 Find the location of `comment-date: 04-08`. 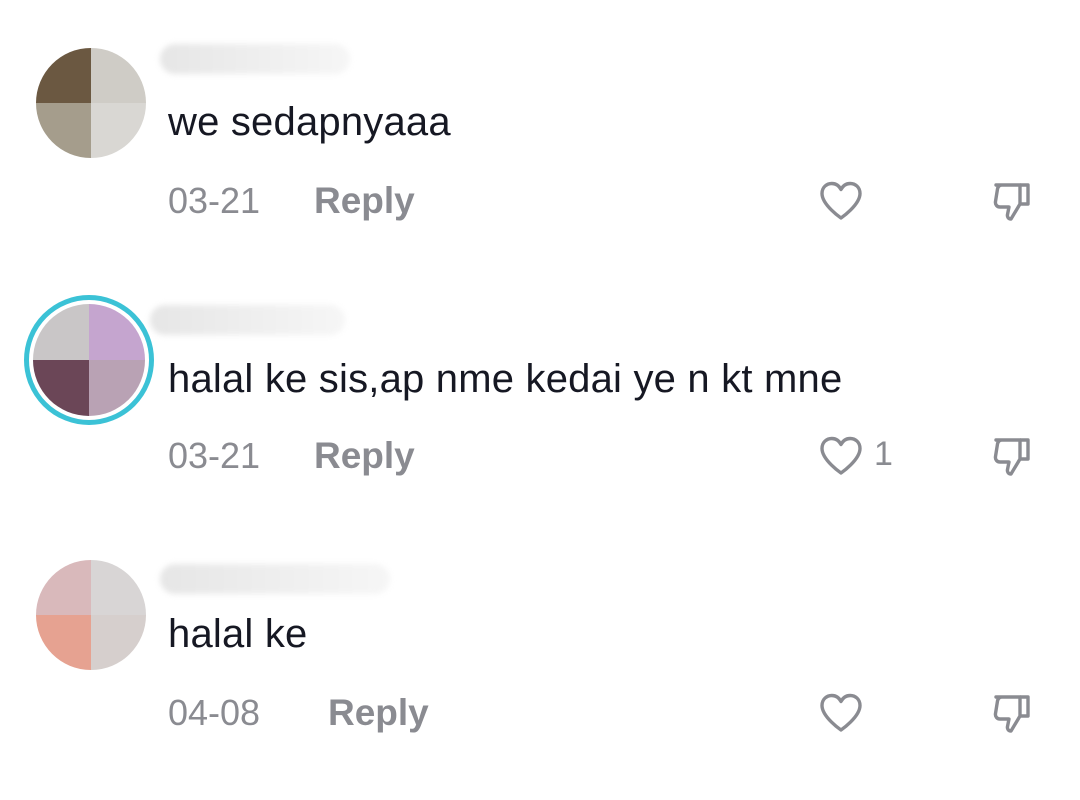

comment-date: 04-08 is located at coordinates (214, 712).